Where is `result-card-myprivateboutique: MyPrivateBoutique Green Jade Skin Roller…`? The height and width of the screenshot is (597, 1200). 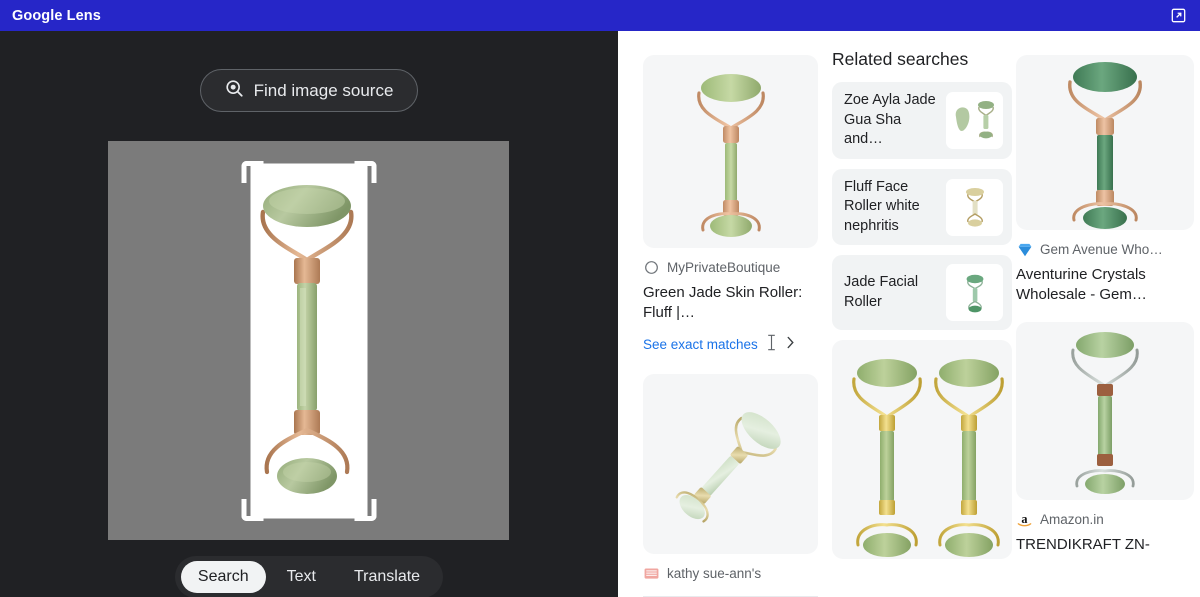 result-card-myprivateboutique: MyPrivateBoutique Green Jade Skin Roller… is located at coordinates (730, 205).